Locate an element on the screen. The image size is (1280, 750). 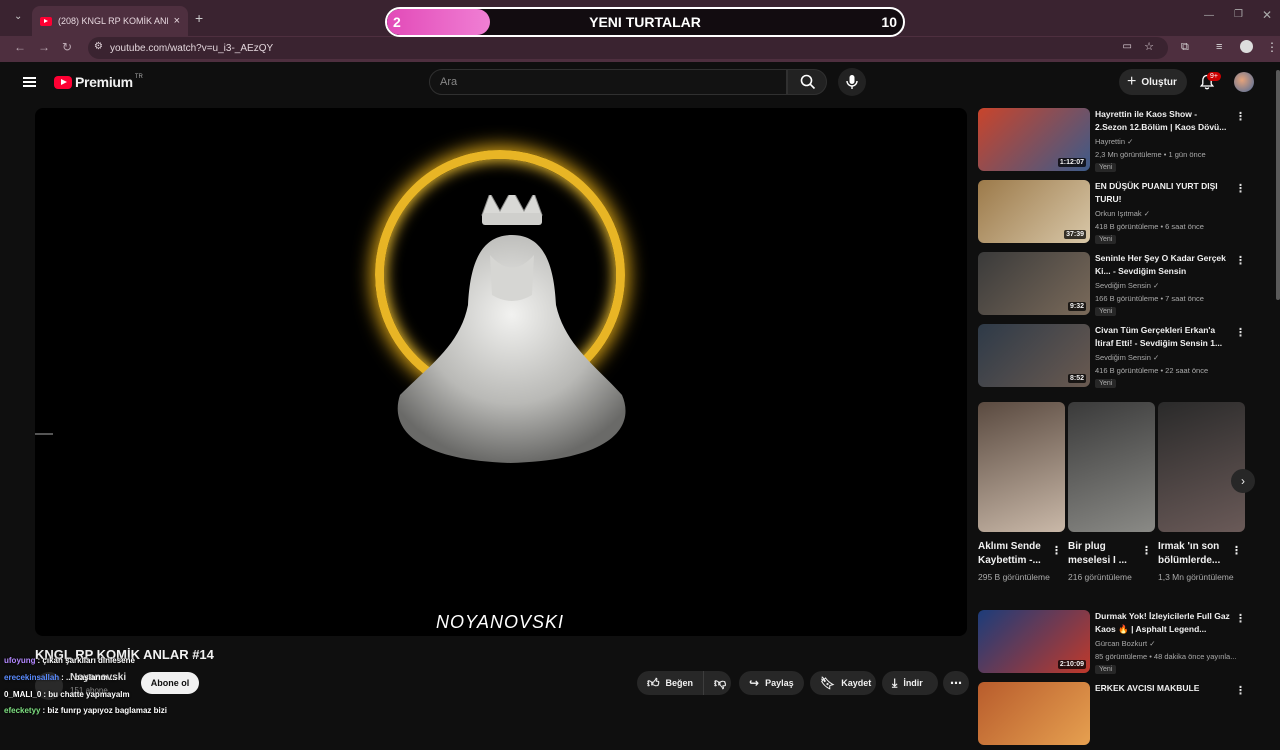
recommended-channel: Gürcan Bozkurt ✓ is located at coordinates (1125, 643).